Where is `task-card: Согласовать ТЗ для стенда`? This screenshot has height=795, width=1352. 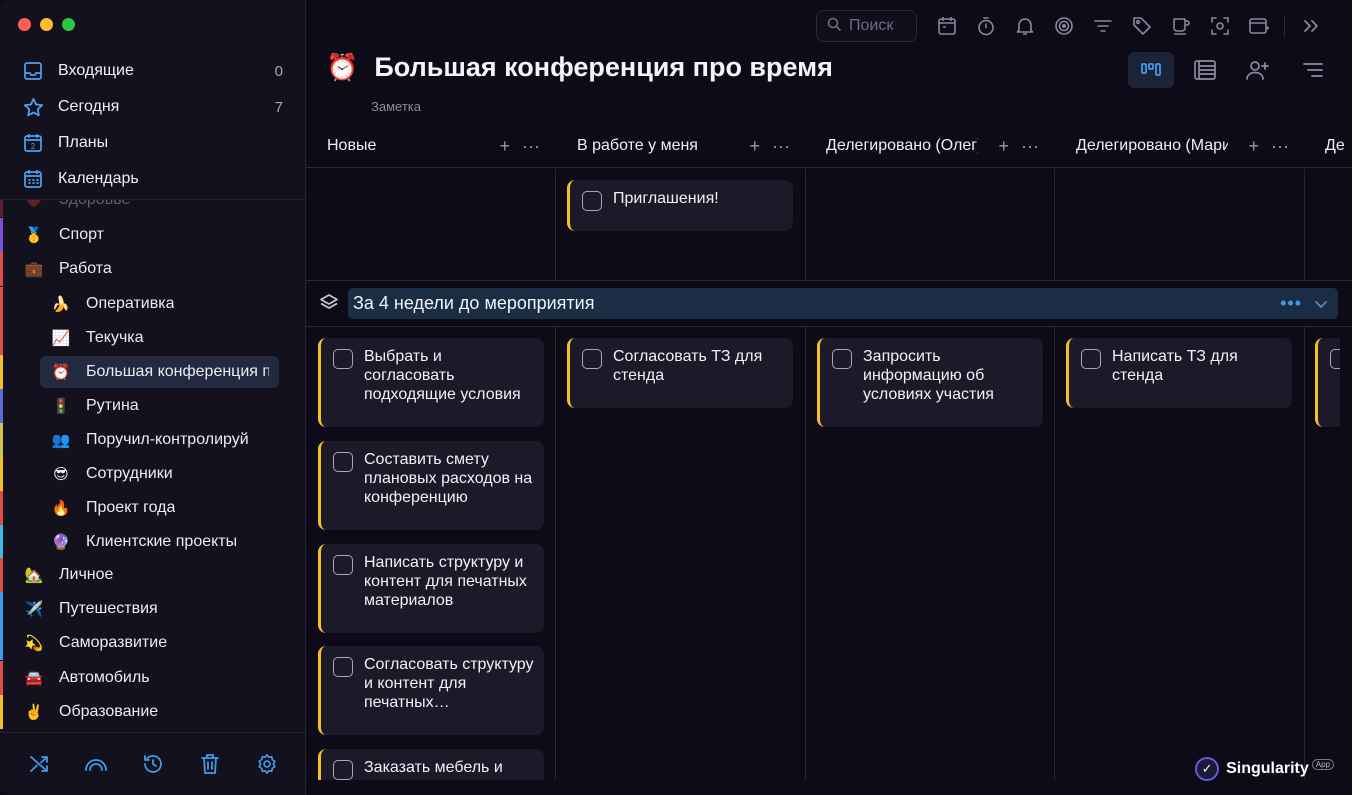
task-card: Согласовать ТЗ для стенда is located at coordinates (680, 373).